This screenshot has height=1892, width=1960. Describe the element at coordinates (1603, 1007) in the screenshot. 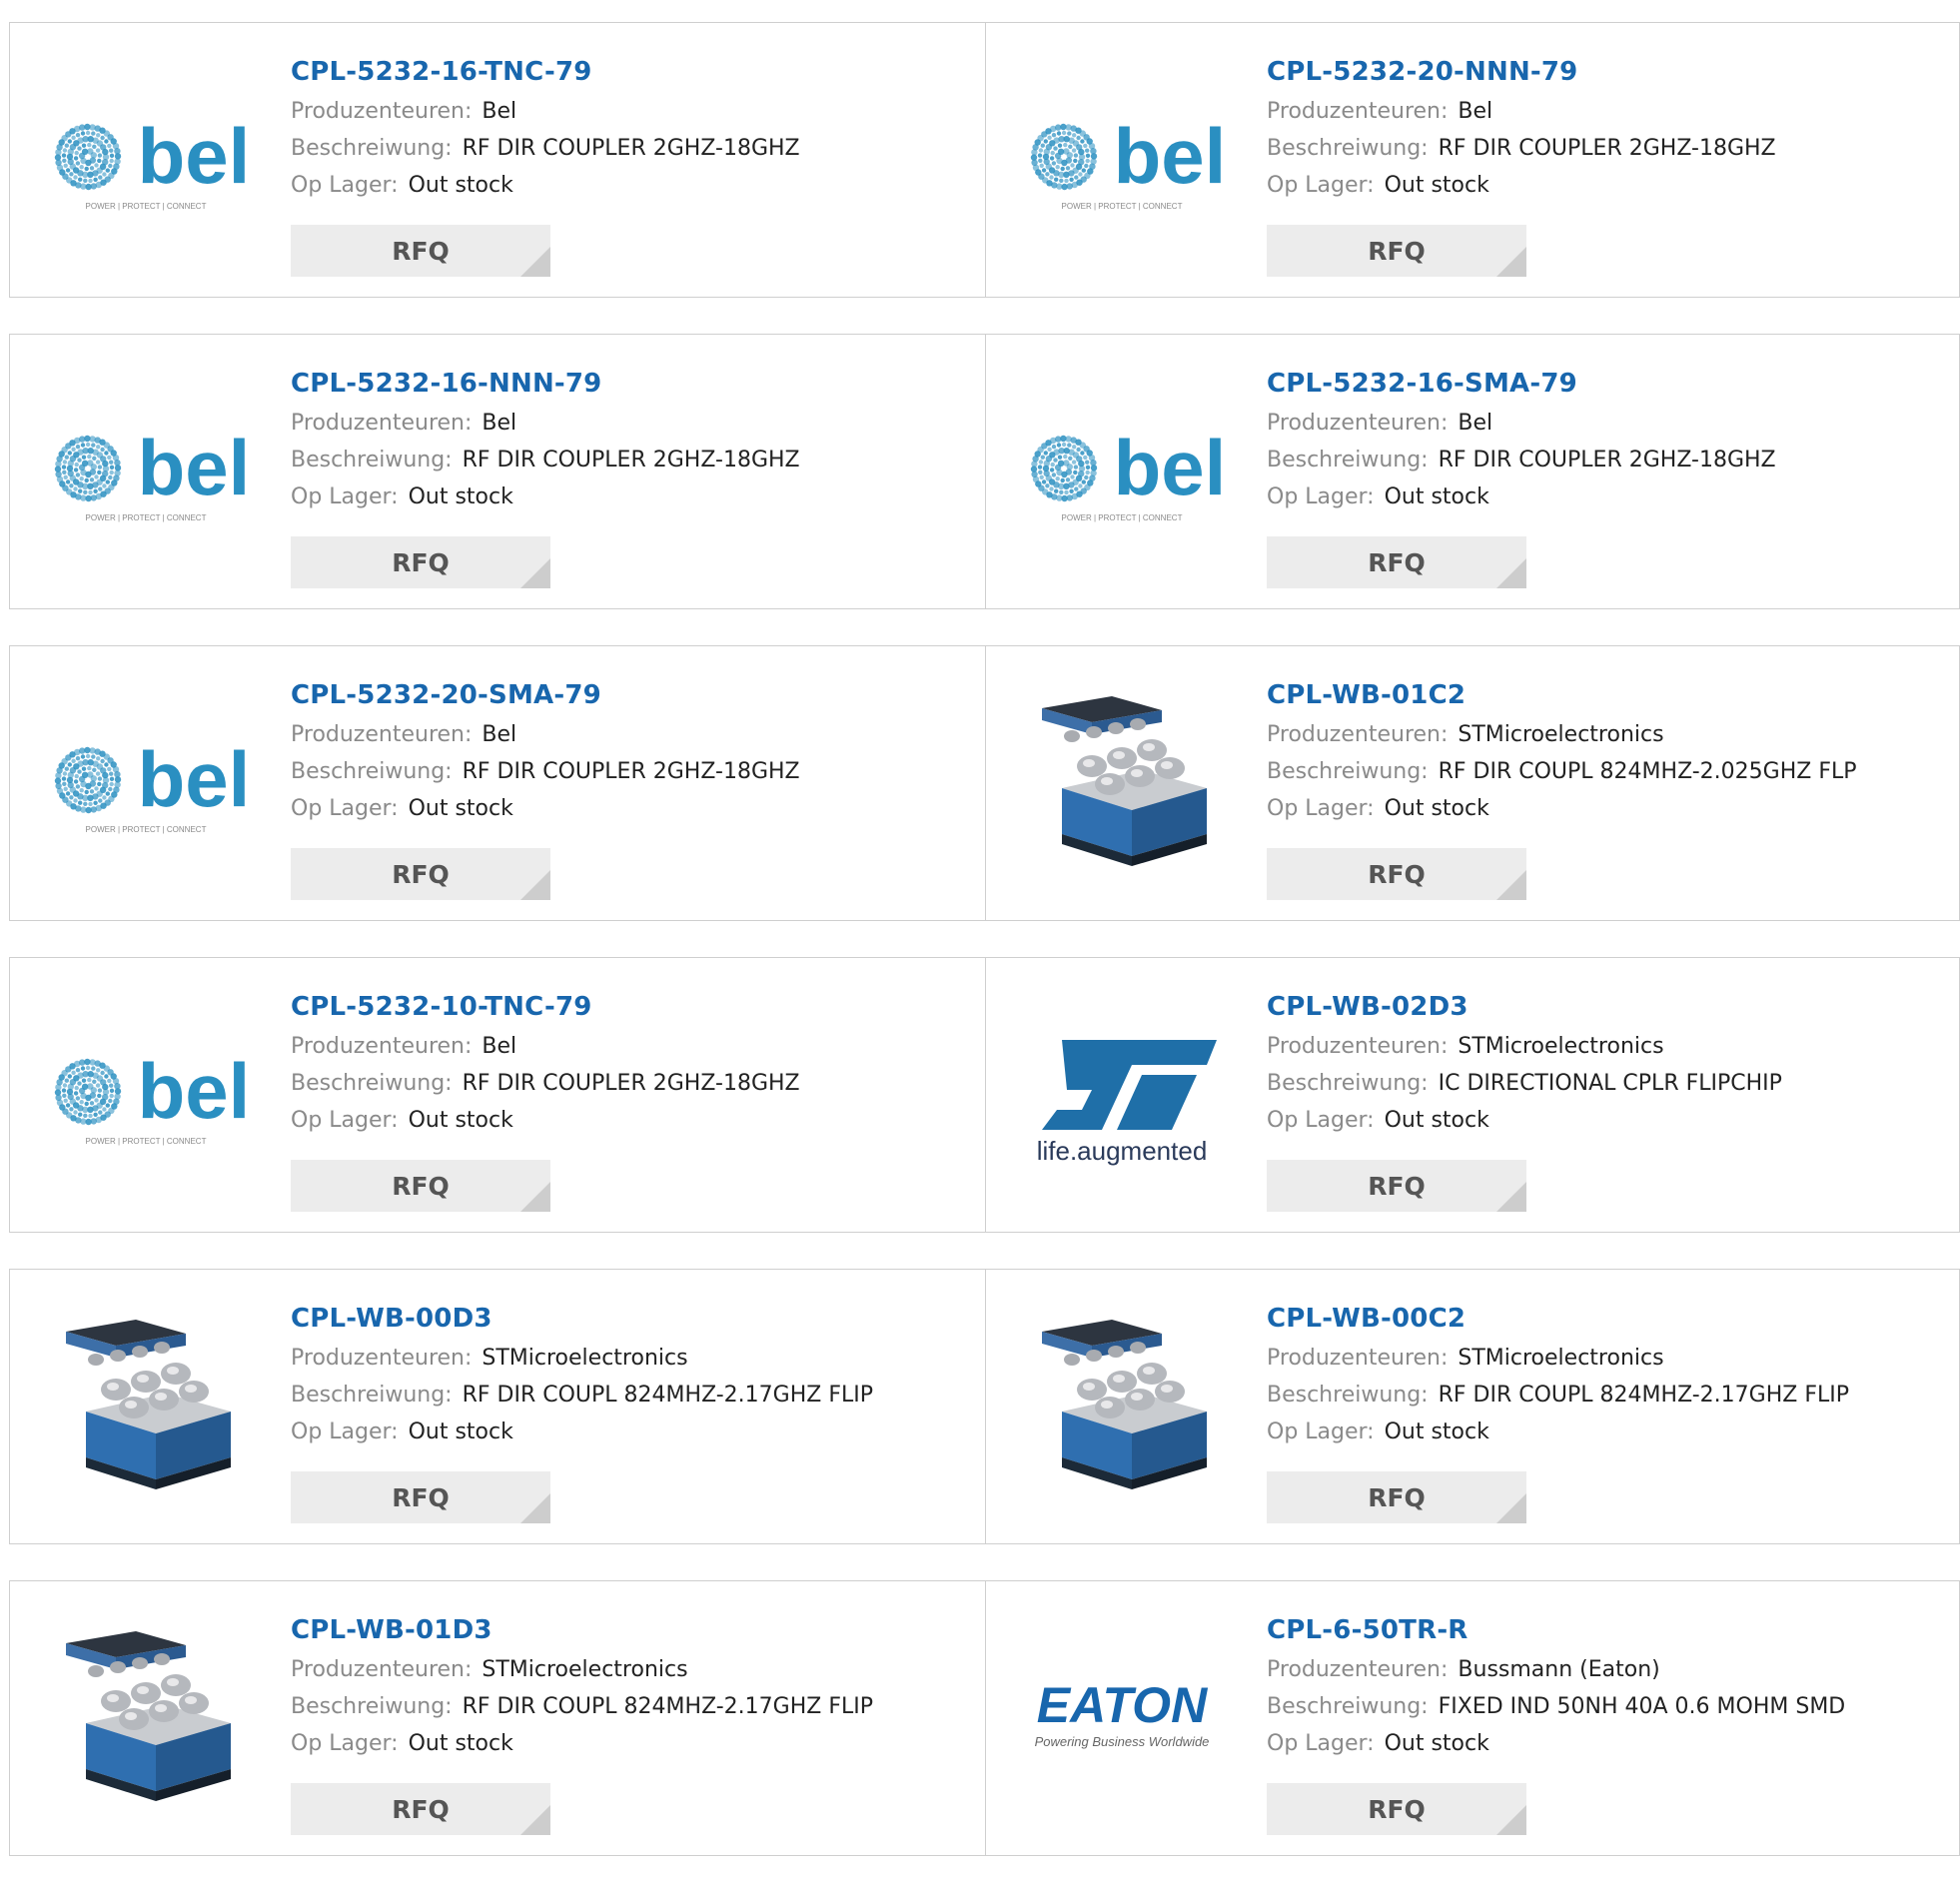

I see `part-number-link: CPL-WB-02D3` at that location.